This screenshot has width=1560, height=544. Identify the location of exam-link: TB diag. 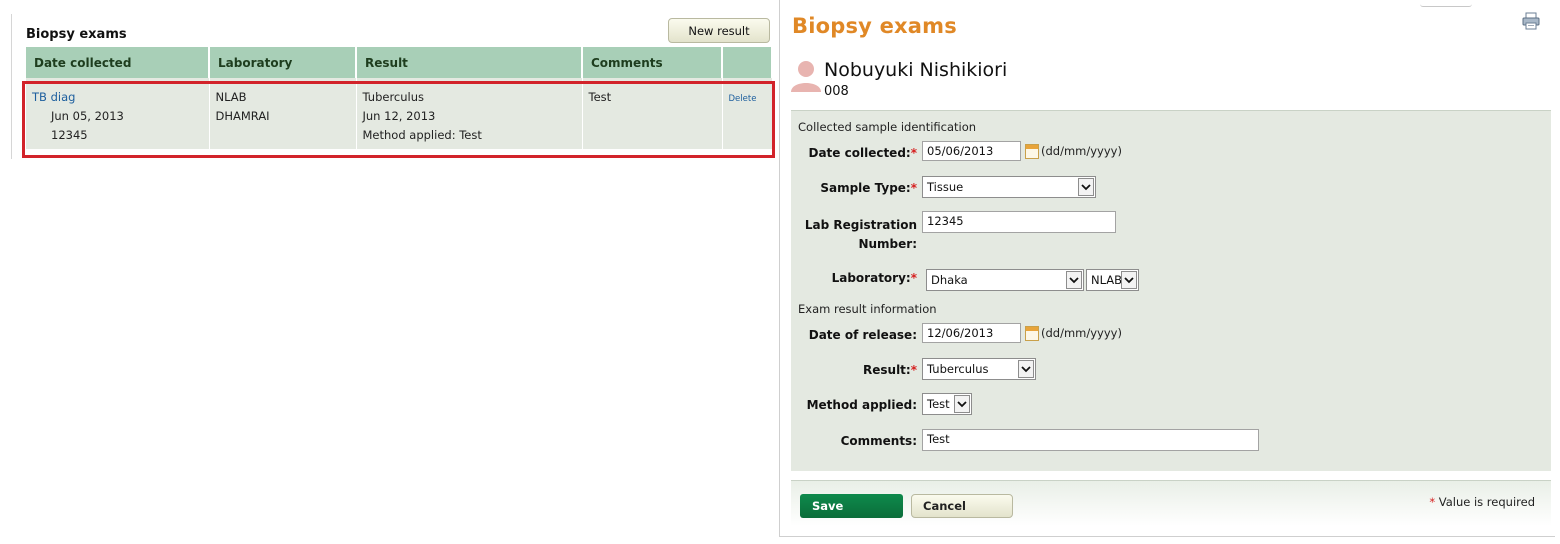
(120, 97).